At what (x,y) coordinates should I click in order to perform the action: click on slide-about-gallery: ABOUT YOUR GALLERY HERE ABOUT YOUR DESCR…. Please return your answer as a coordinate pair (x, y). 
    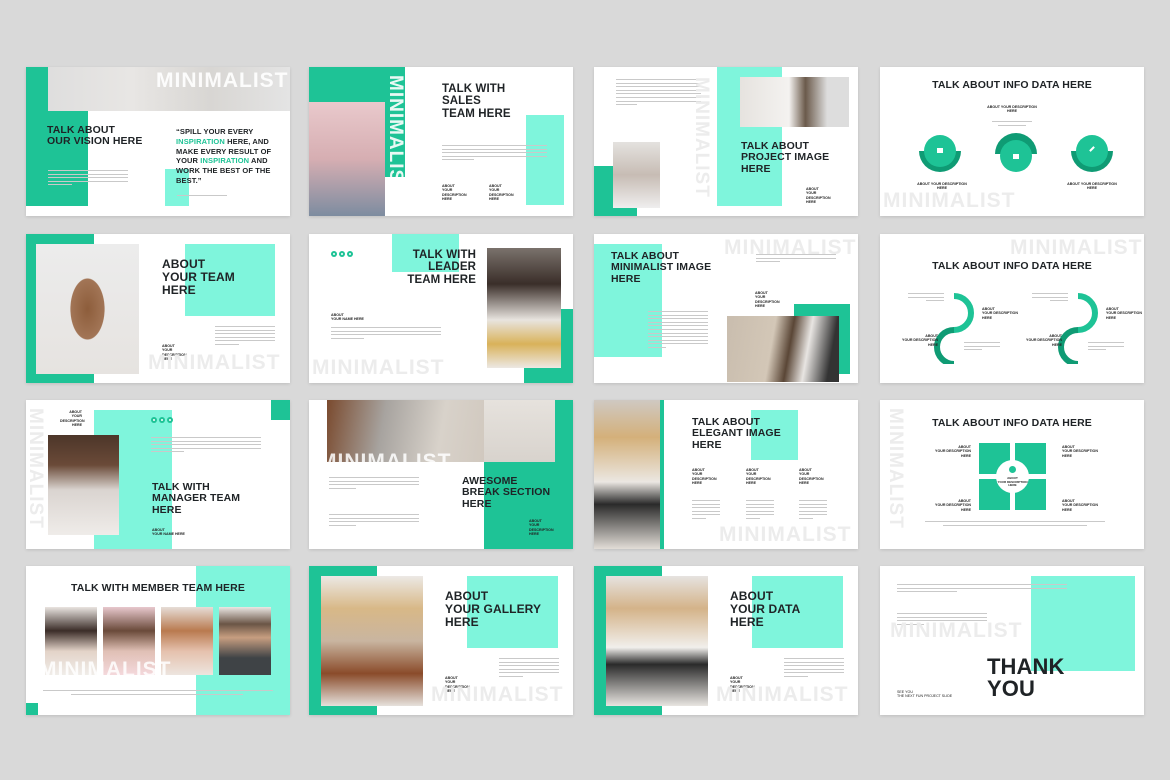
    Looking at the image, I should click on (441, 640).